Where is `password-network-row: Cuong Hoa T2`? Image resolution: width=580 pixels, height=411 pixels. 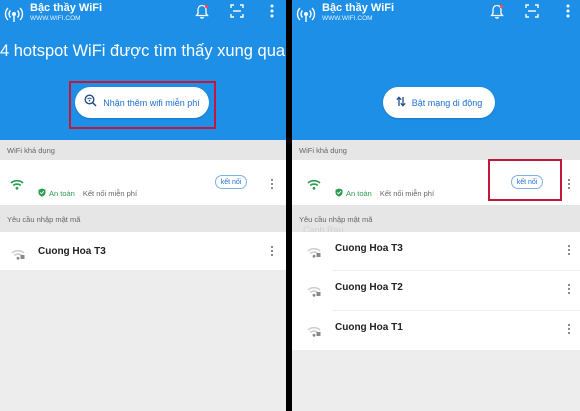
password-network-row: Cuong Hoa T2 is located at coordinates (436, 290).